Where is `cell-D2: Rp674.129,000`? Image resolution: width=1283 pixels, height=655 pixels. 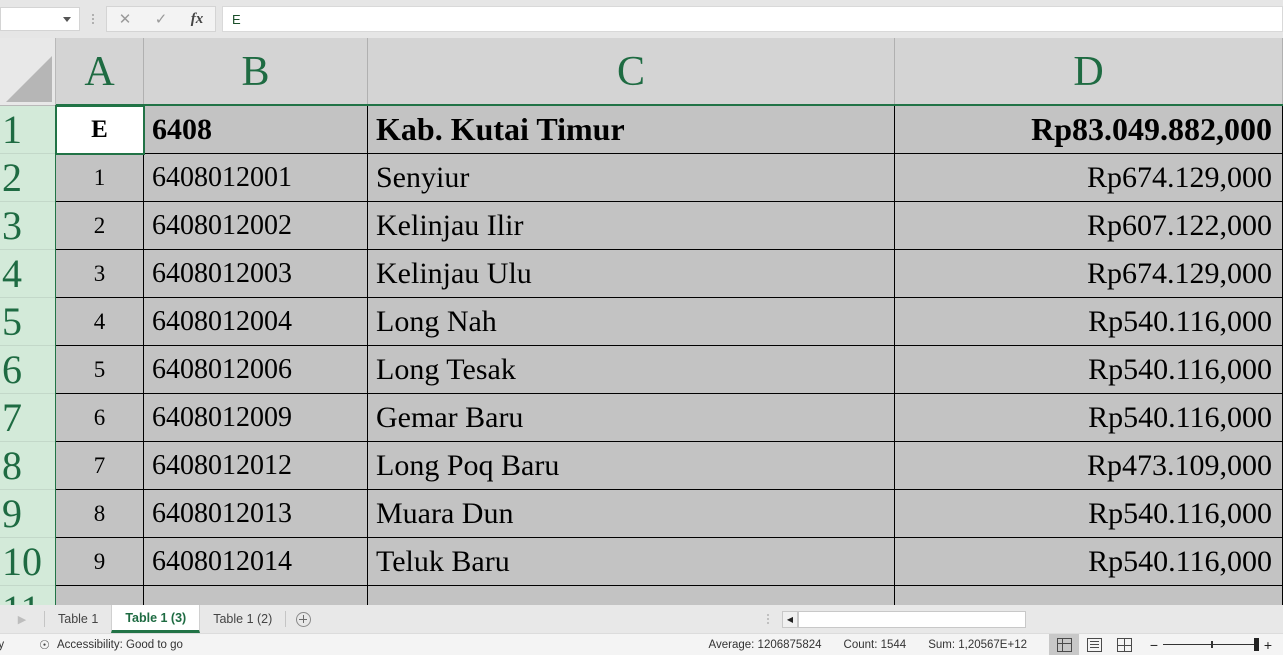 cell-D2: Rp674.129,000 is located at coordinates (1089, 178).